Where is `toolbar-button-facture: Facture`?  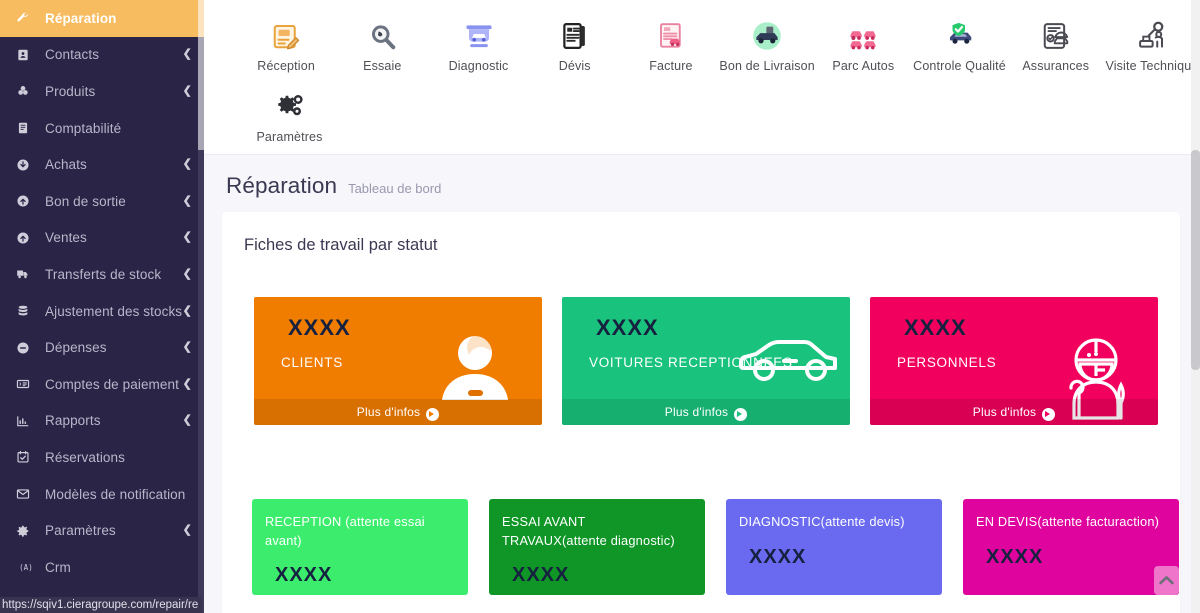
toolbar-button-facture: Facture is located at coordinates (671, 41).